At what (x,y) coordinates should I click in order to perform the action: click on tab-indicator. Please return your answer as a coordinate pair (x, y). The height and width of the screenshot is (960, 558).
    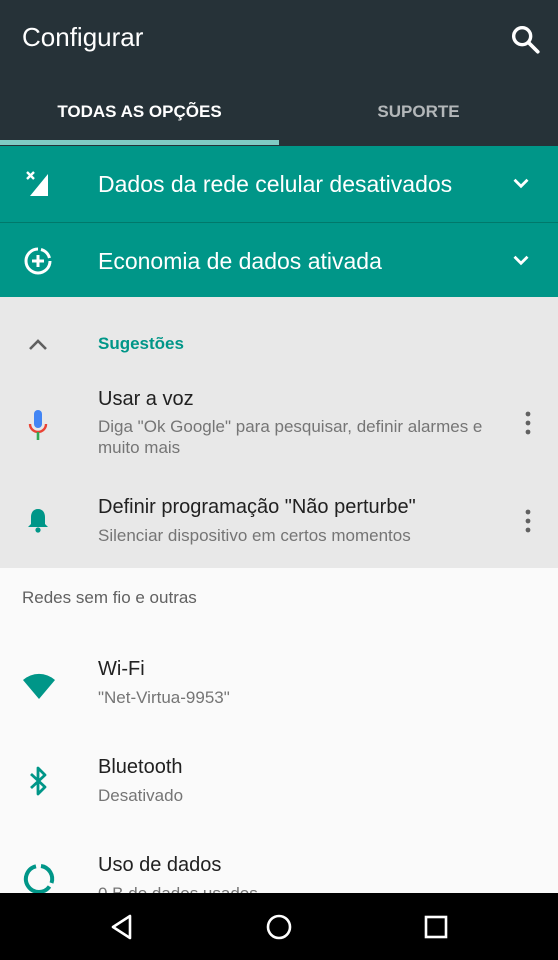
    Looking at the image, I should click on (139, 142).